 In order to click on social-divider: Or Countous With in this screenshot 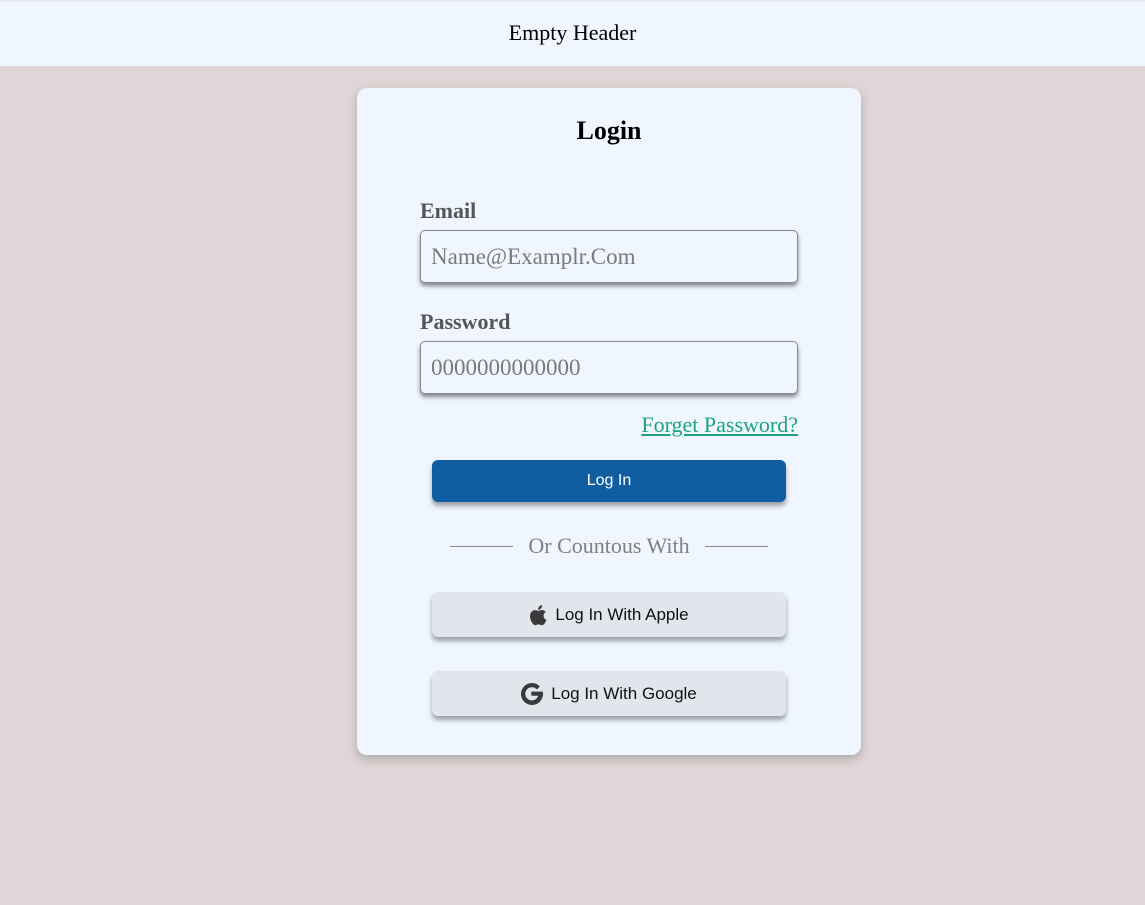, I will do `click(609, 546)`.